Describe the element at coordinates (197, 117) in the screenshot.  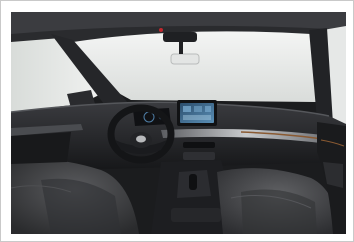
I see `screen-bar` at that location.